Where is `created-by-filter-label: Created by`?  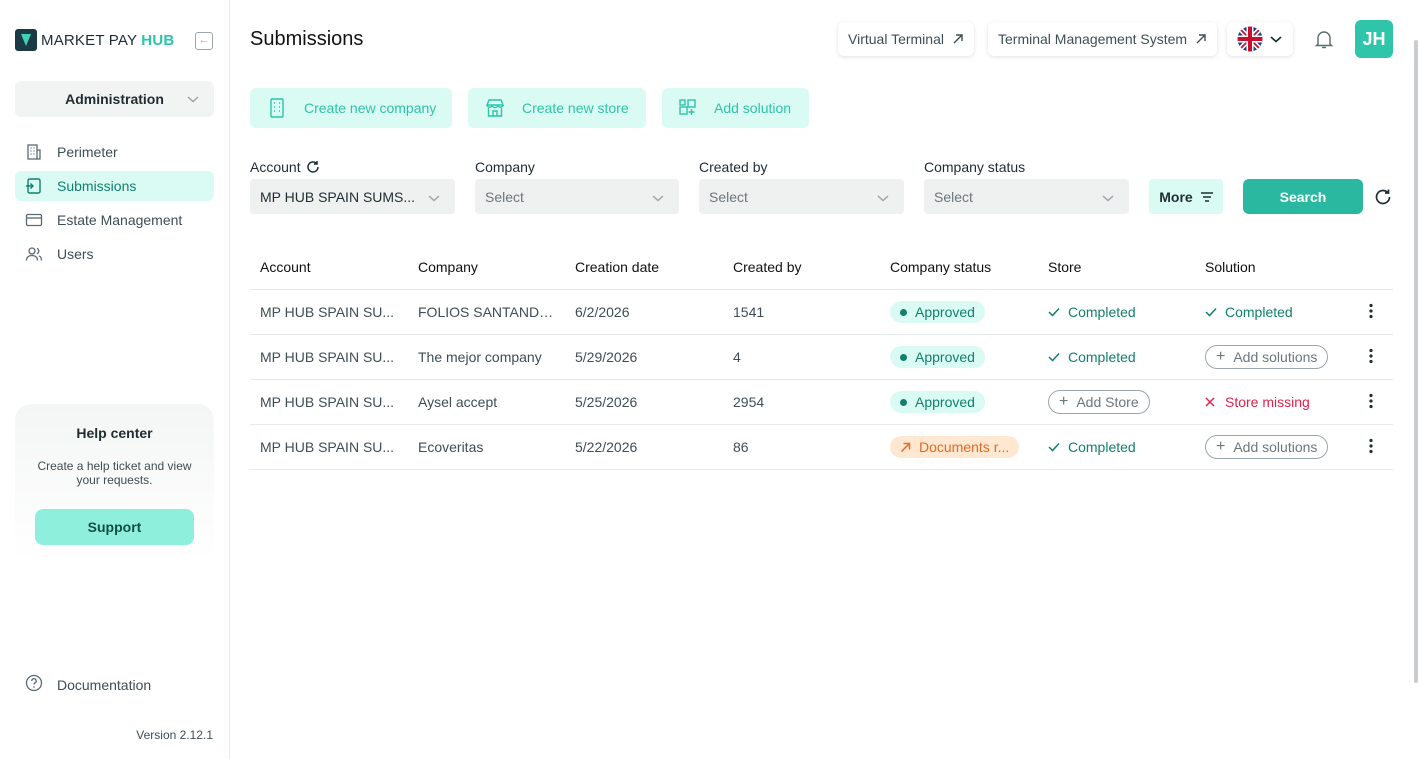
created-by-filter-label: Created by is located at coordinates (733, 167).